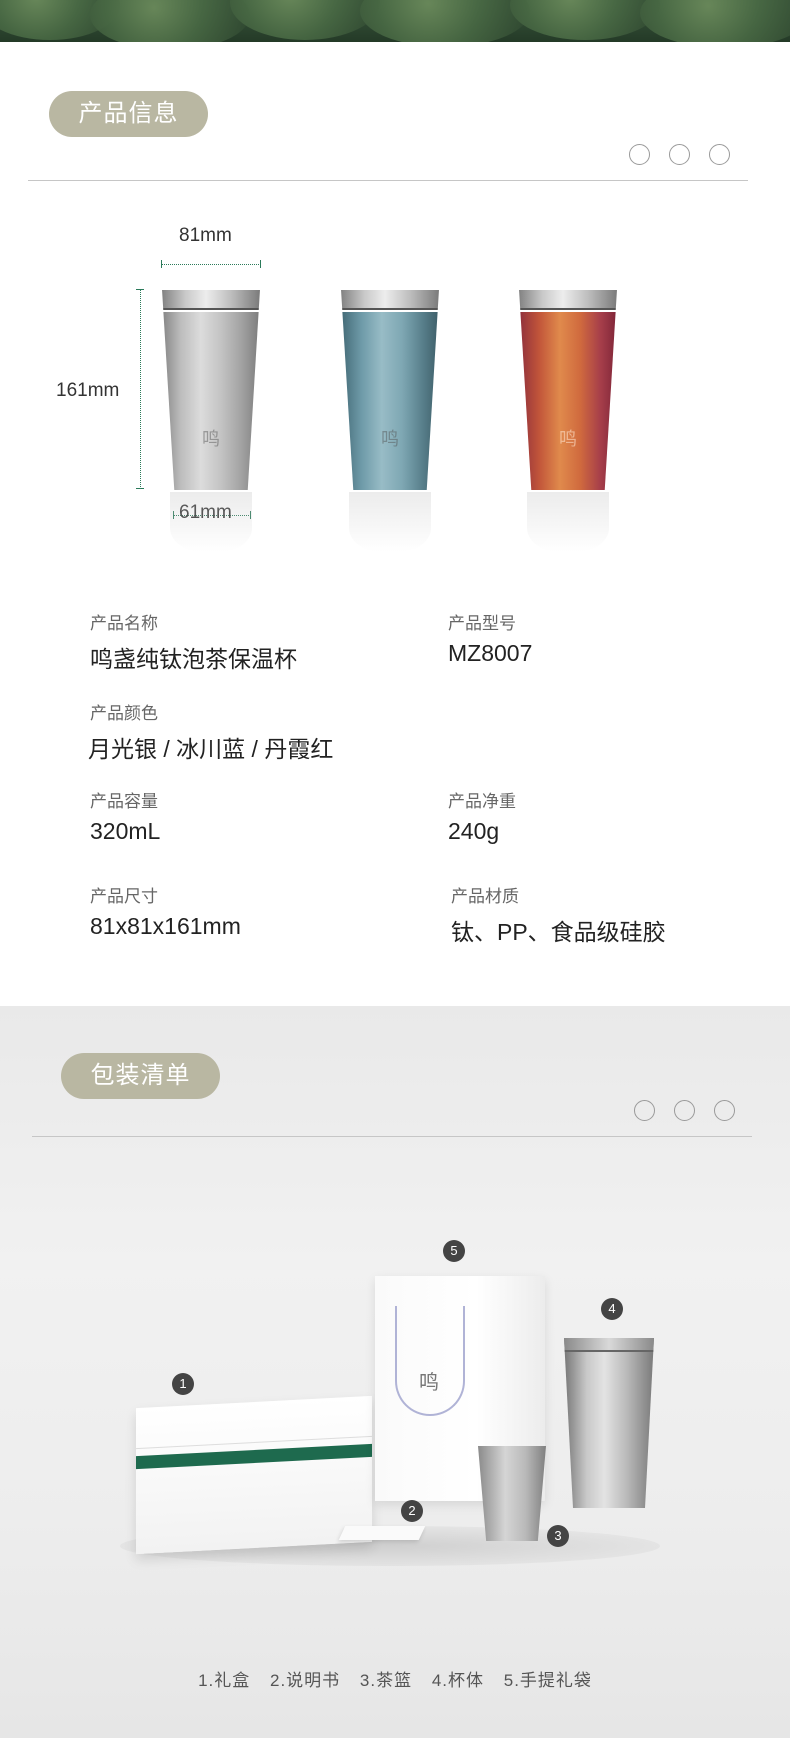 Image resolution: width=790 pixels, height=1738 pixels. What do you see at coordinates (412, 1511) in the screenshot?
I see `badge-item-2: 2` at bounding box center [412, 1511].